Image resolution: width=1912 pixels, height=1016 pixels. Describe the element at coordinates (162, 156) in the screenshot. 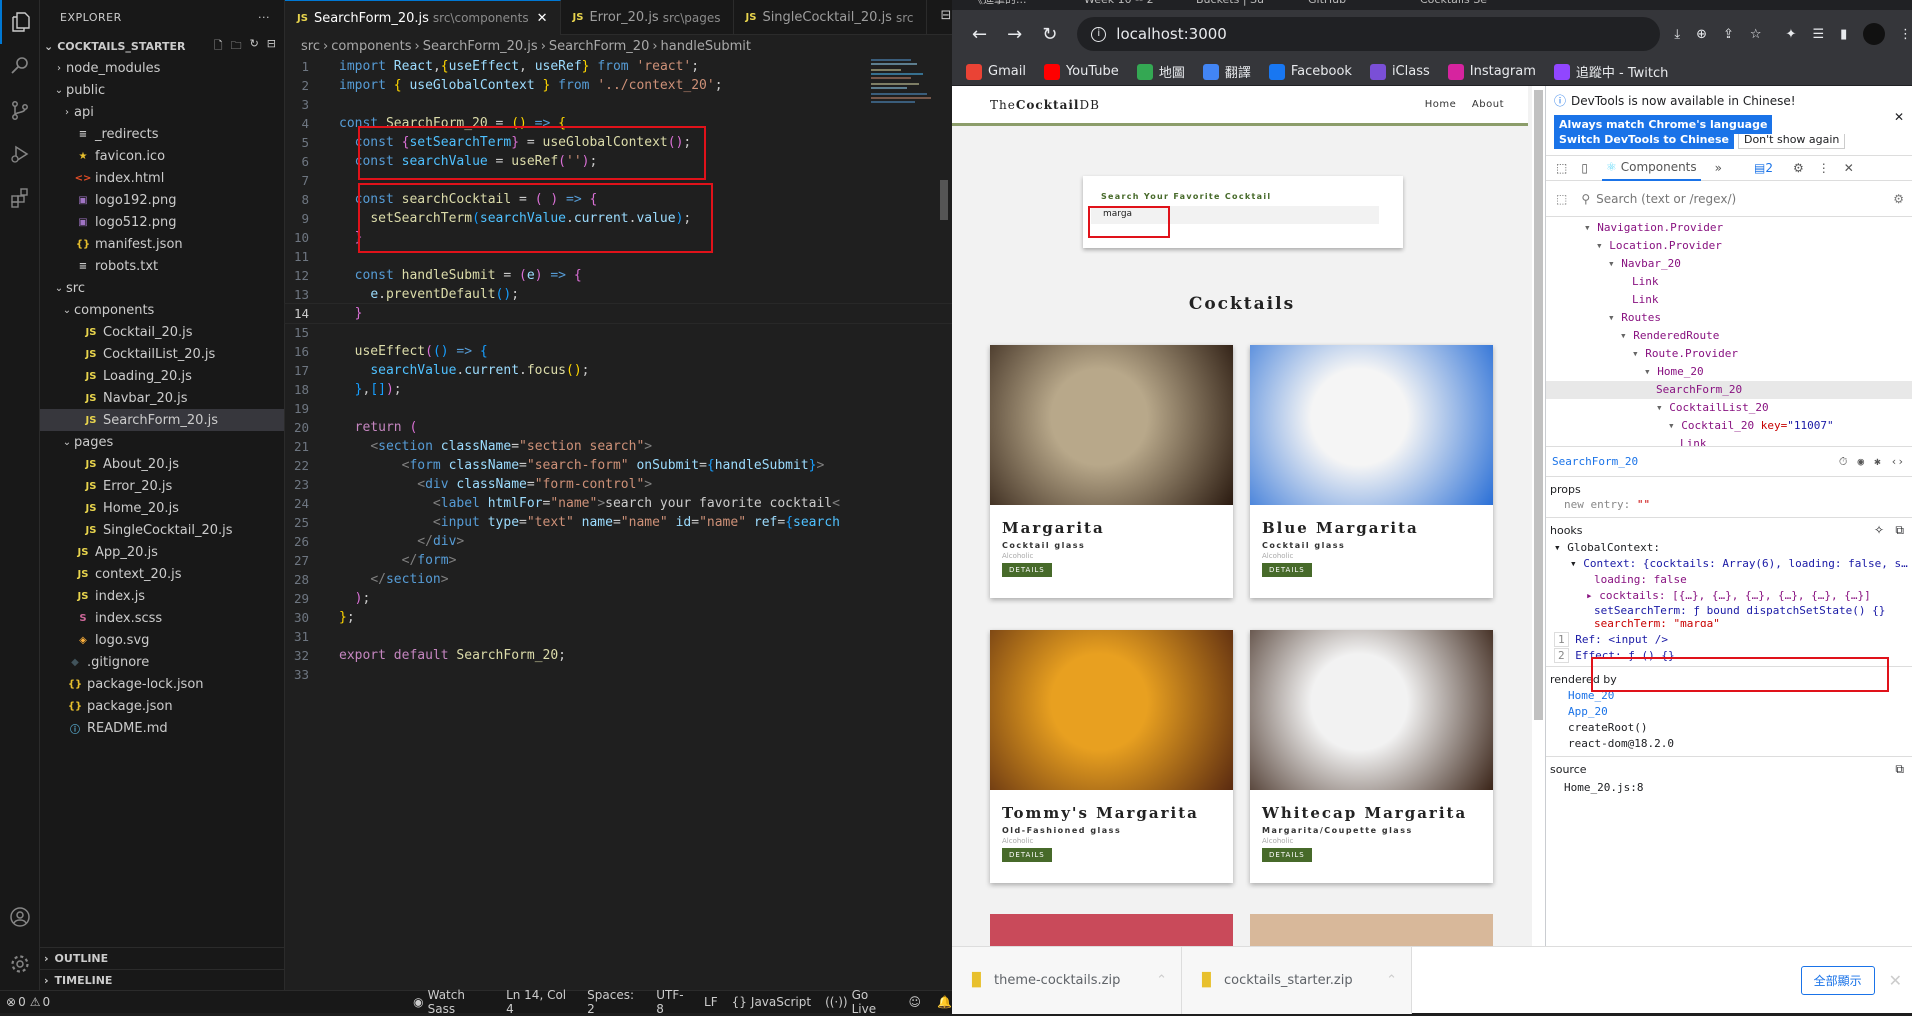

I see `file-item: ★ favicon.ico` at that location.